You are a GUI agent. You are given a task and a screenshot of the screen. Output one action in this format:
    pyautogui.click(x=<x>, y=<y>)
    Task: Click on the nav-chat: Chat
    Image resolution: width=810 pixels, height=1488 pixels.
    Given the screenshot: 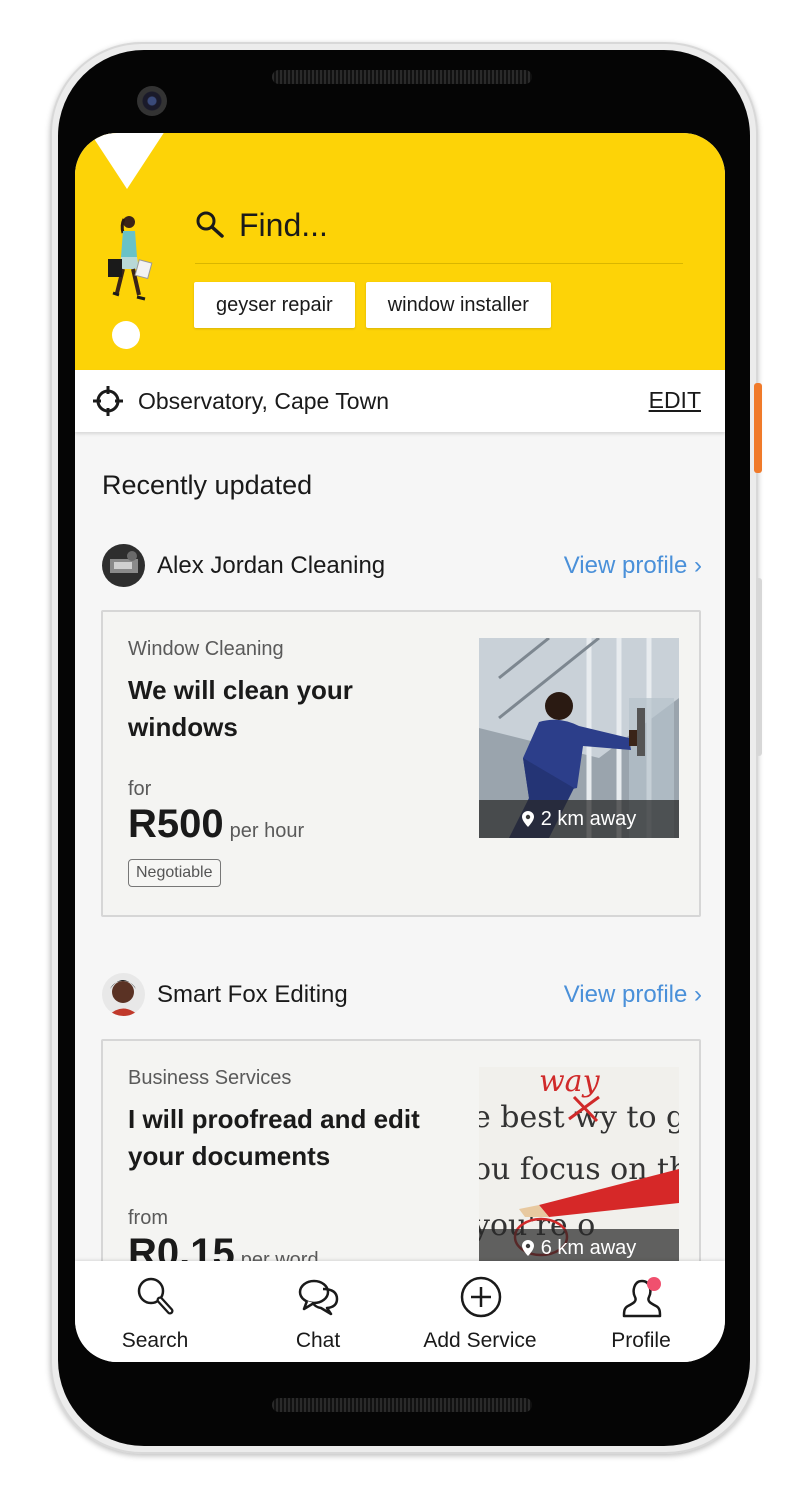 What is the action you would take?
    pyautogui.click(x=318, y=1311)
    